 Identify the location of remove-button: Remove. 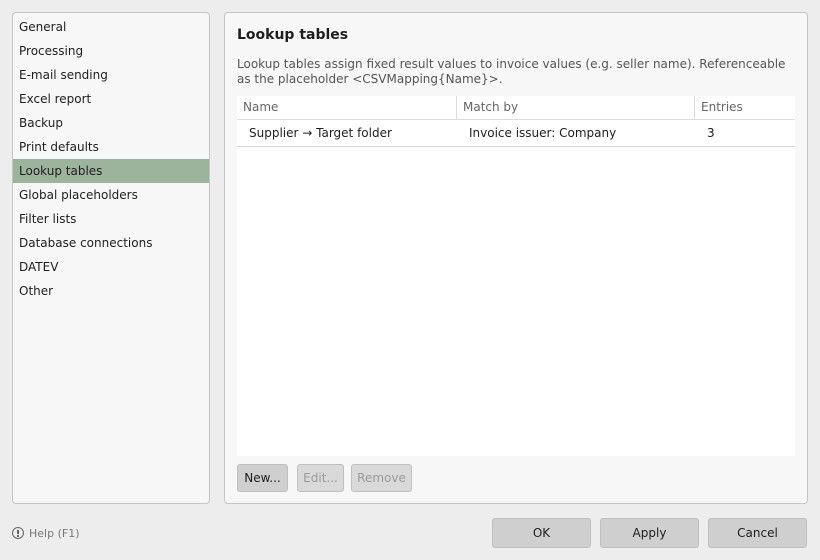
(381, 478).